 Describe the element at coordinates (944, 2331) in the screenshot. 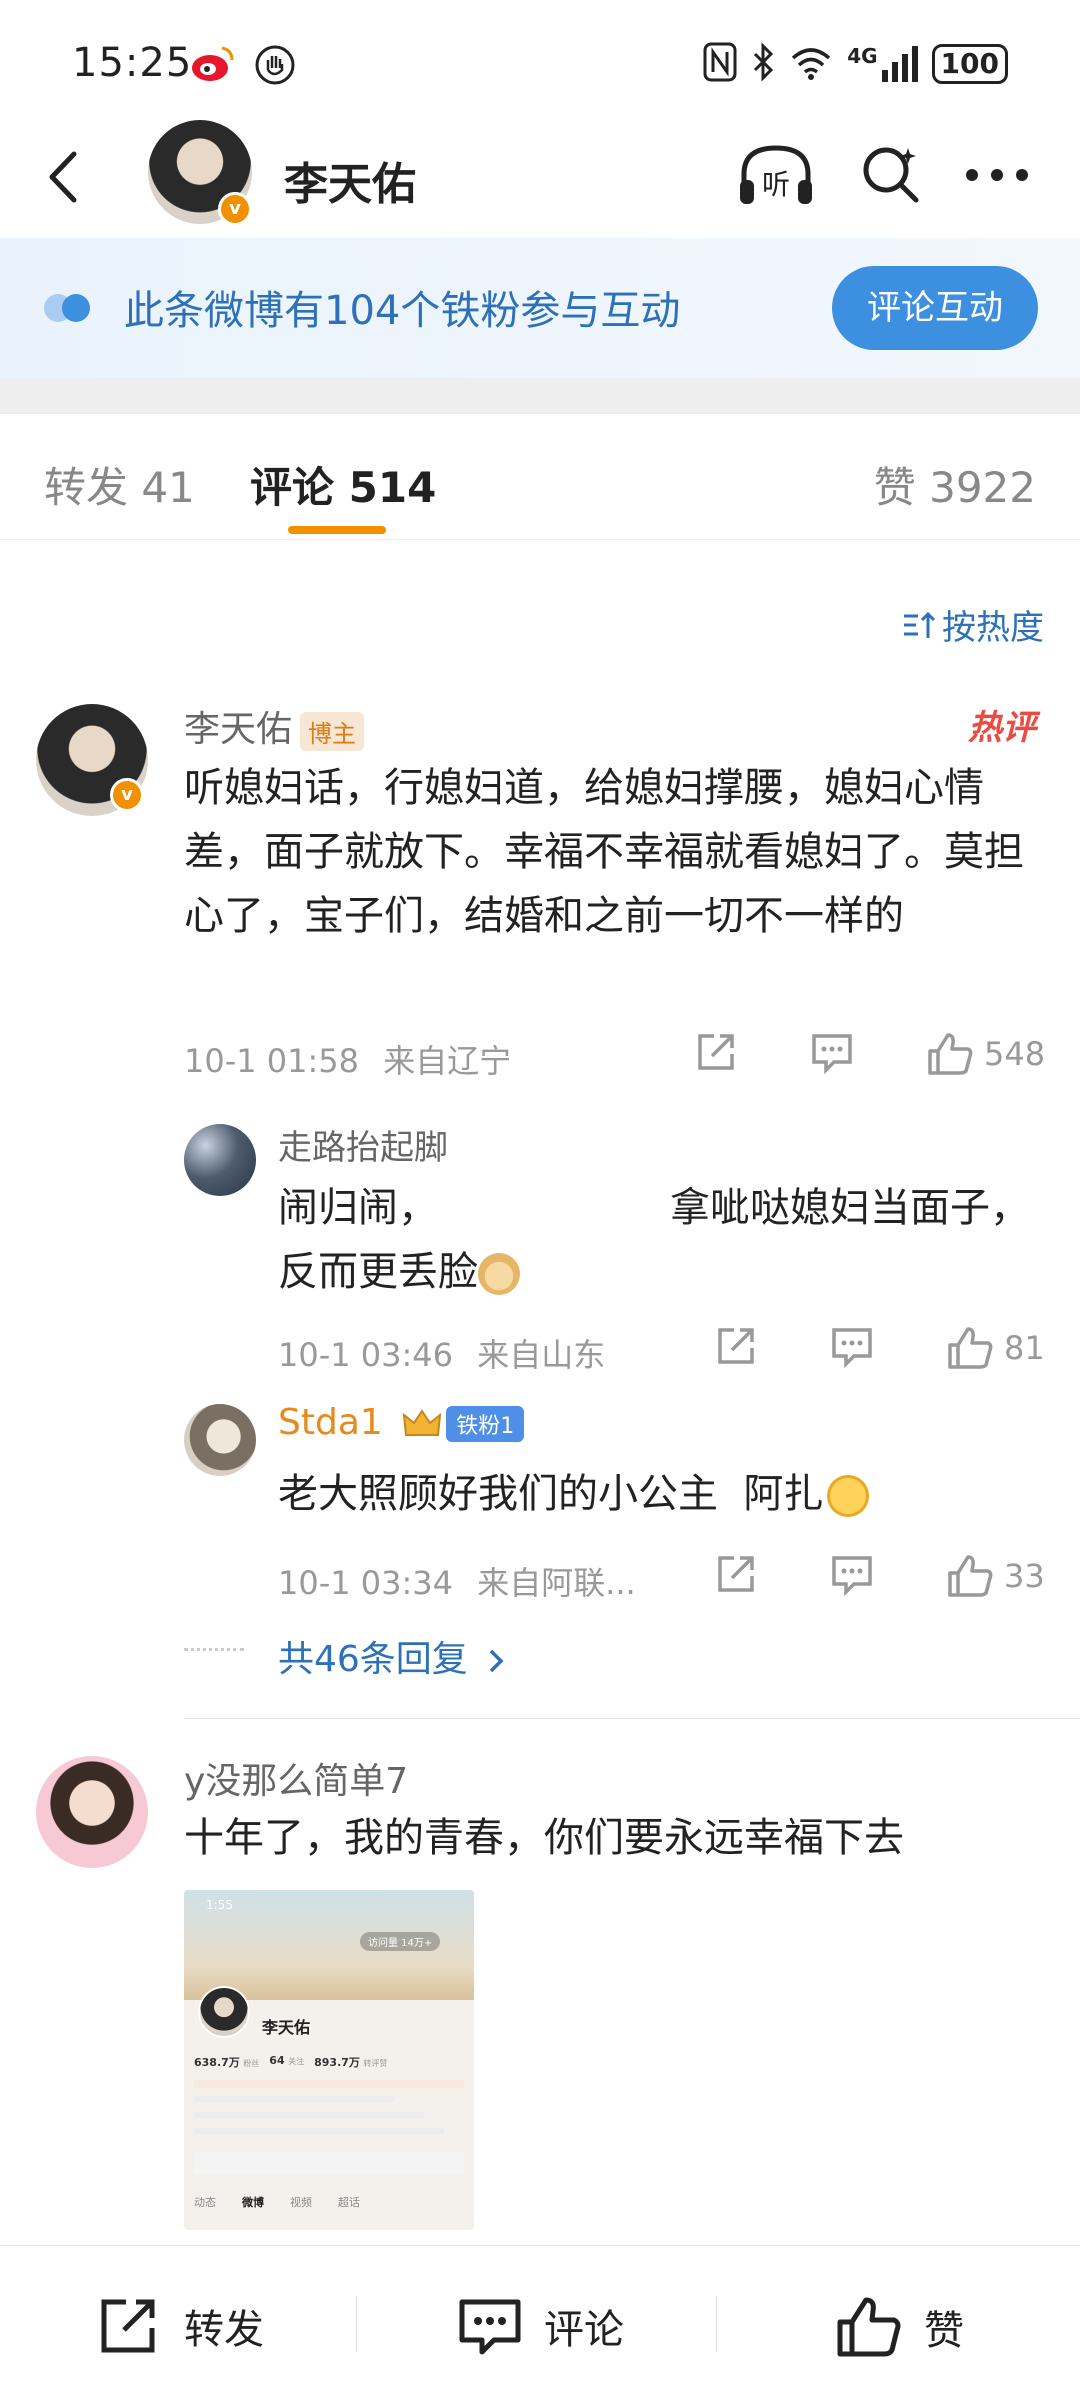

I see `bottom-like-label: 赞` at that location.